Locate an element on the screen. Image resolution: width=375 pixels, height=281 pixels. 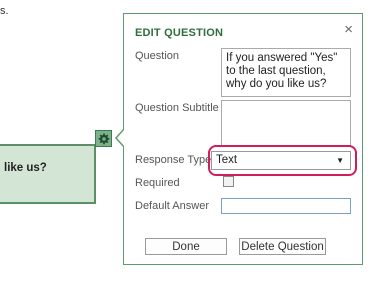
question-settings-button is located at coordinates (103, 138).